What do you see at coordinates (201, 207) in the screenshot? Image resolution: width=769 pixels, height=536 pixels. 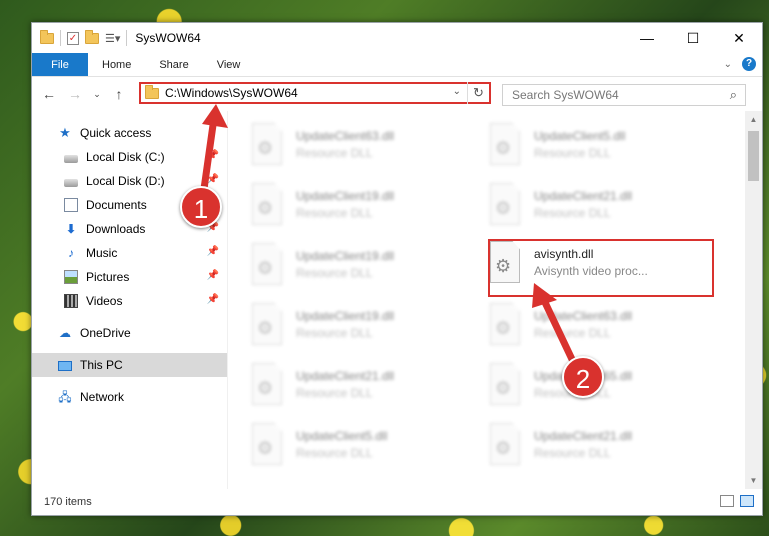 I see `callout-1-badge: 1` at bounding box center [201, 207].